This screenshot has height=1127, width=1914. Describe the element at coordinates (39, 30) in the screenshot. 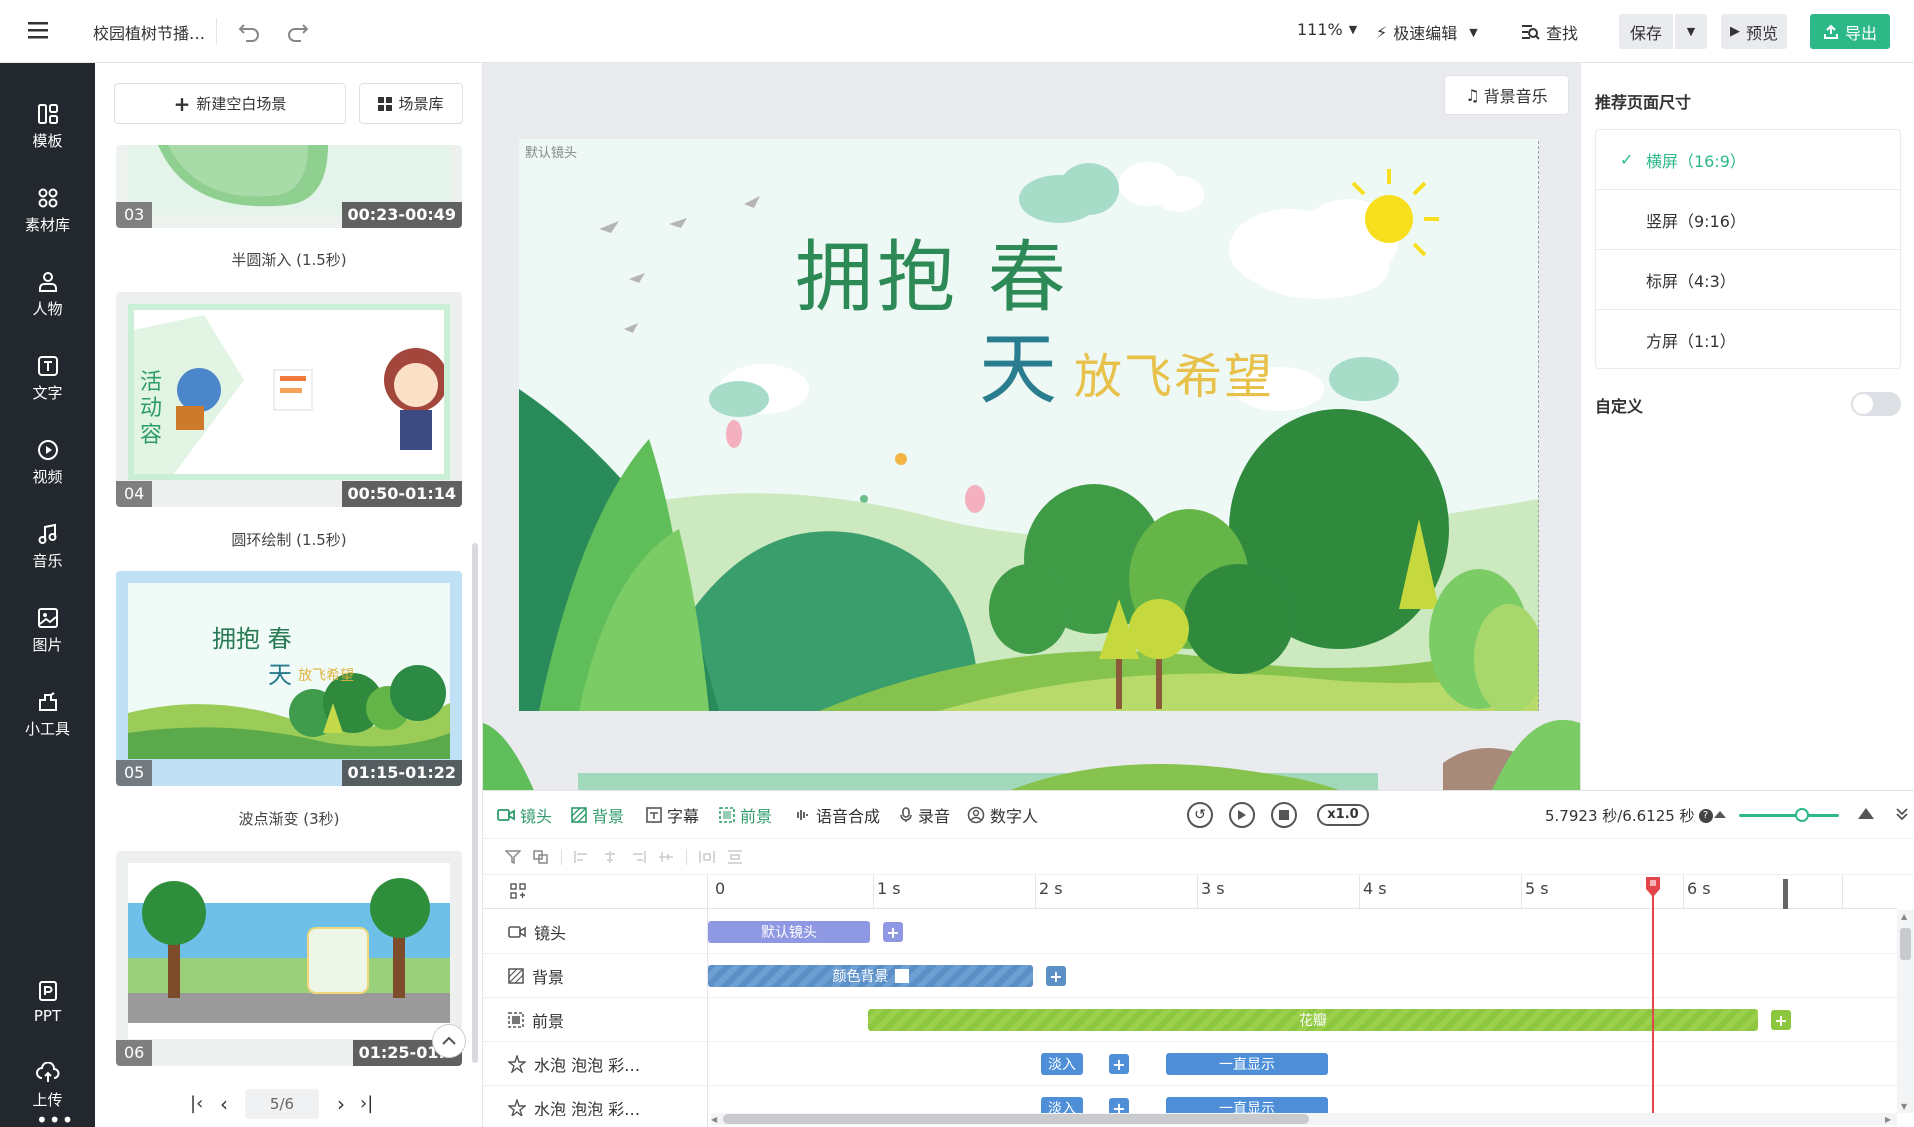

I see `menu-icon` at that location.